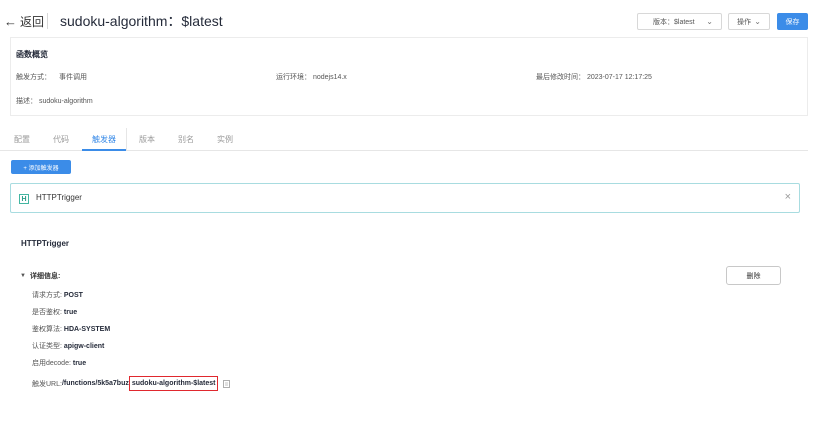  What do you see at coordinates (744, 22) in the screenshot?
I see `operations-select-label: 操作` at bounding box center [744, 22].